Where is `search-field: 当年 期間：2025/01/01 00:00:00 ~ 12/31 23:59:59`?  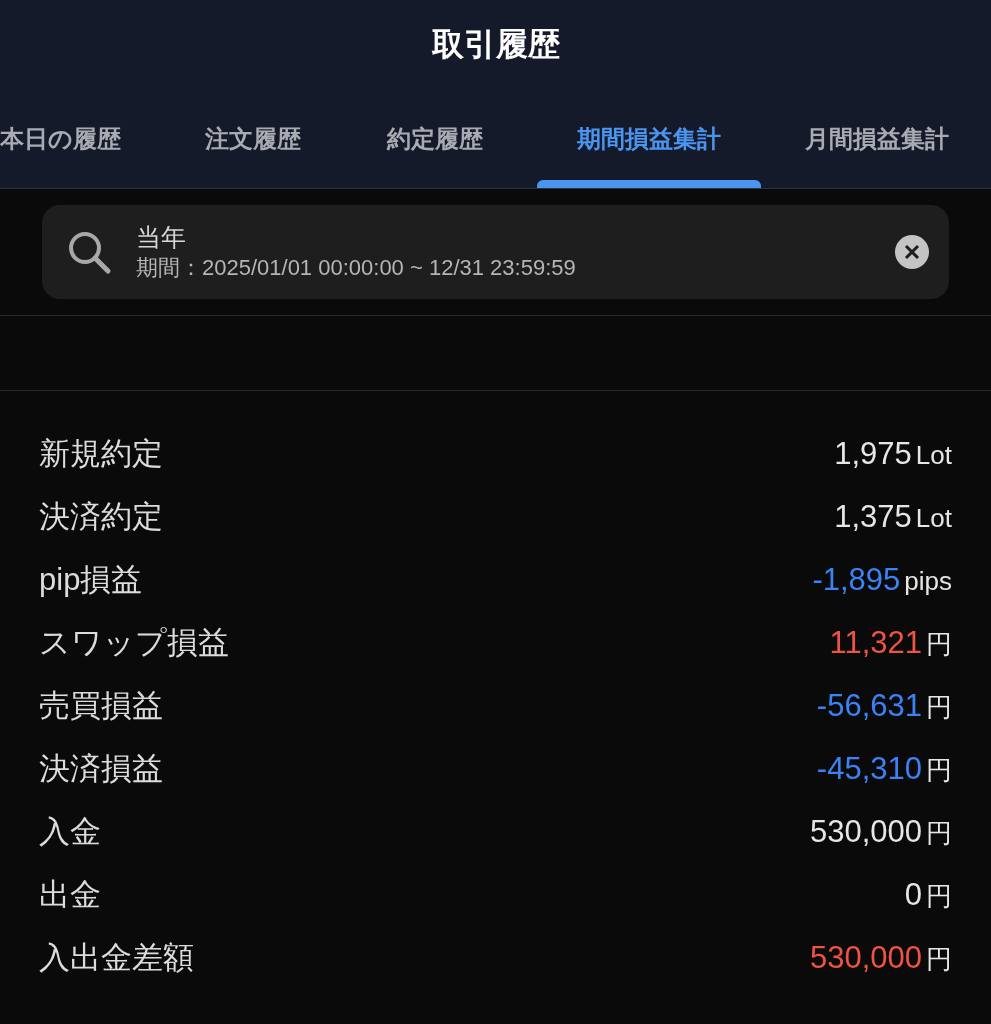 search-field: 当年 期間：2025/01/01 00:00:00 ~ 12/31 23:59:59 is located at coordinates (495, 252).